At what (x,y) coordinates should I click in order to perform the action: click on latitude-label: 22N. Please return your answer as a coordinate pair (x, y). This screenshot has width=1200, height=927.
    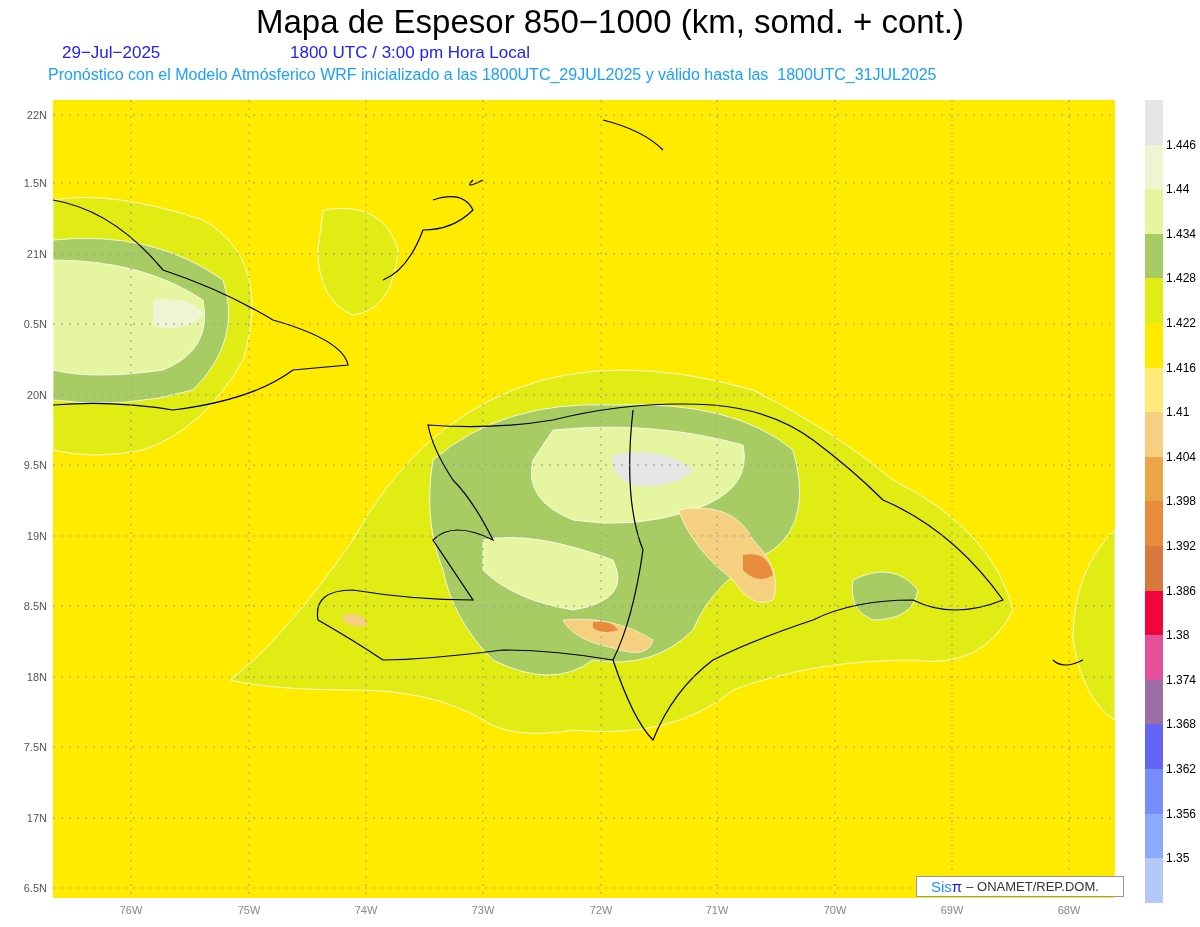
    Looking at the image, I should click on (36, 115).